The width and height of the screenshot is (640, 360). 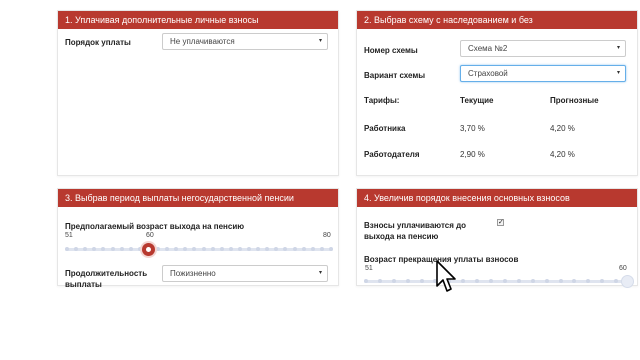 What do you see at coordinates (574, 100) in the screenshot?
I see `col-forecast-header: Прогнозные` at bounding box center [574, 100].